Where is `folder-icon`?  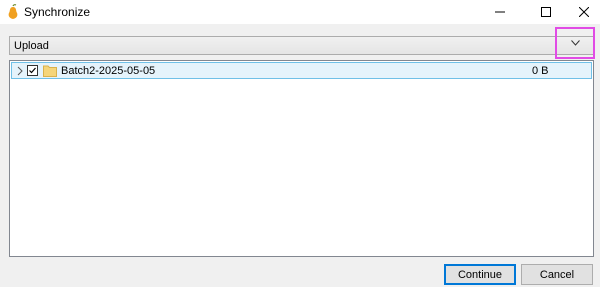
folder-icon is located at coordinates (50, 71).